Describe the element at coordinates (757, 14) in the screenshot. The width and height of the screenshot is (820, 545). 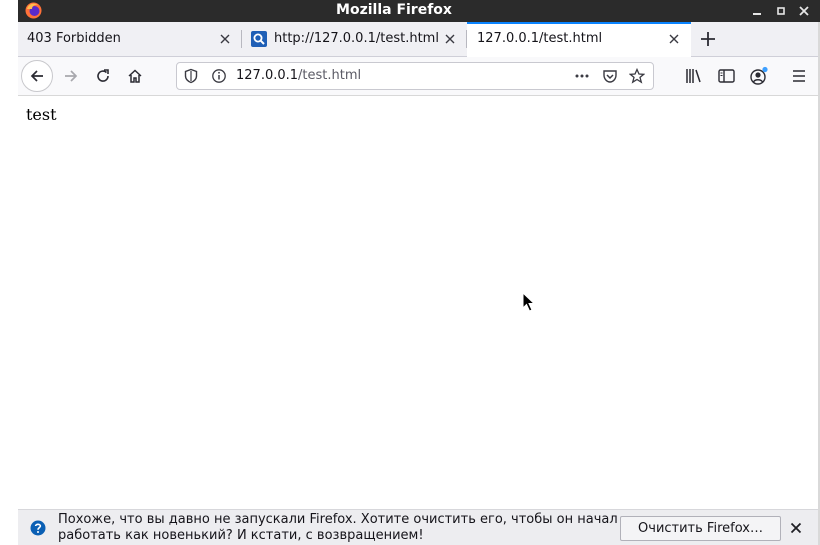
I see `minimize-icon` at that location.